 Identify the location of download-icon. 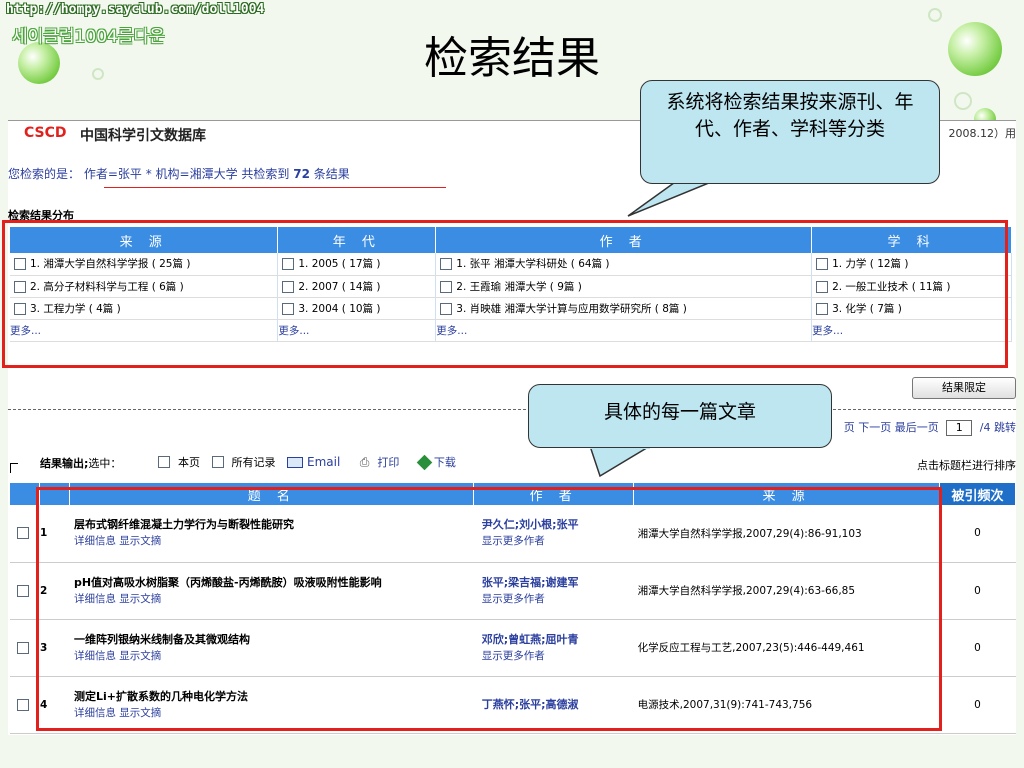
(424, 462).